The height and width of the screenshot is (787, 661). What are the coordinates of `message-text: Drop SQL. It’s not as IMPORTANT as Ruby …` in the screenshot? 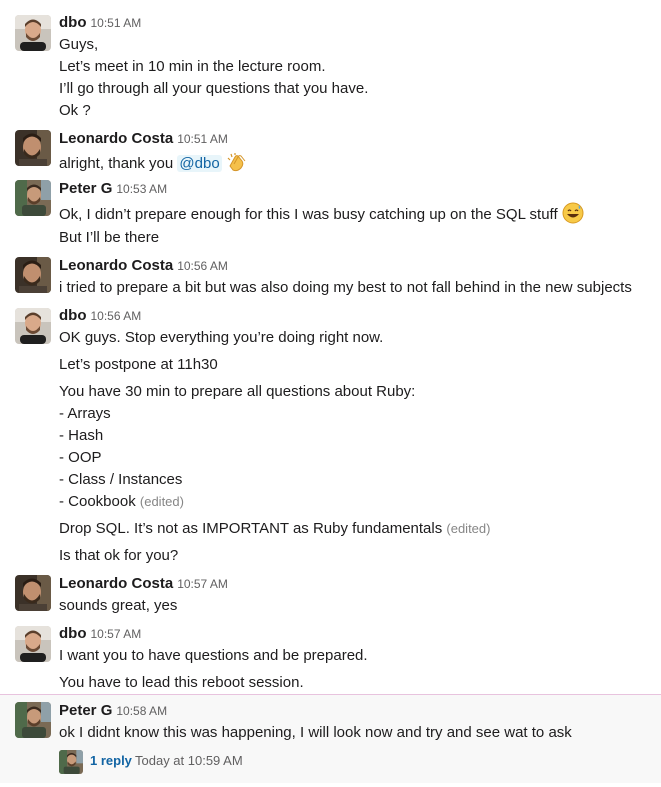 It's located at (274, 528).